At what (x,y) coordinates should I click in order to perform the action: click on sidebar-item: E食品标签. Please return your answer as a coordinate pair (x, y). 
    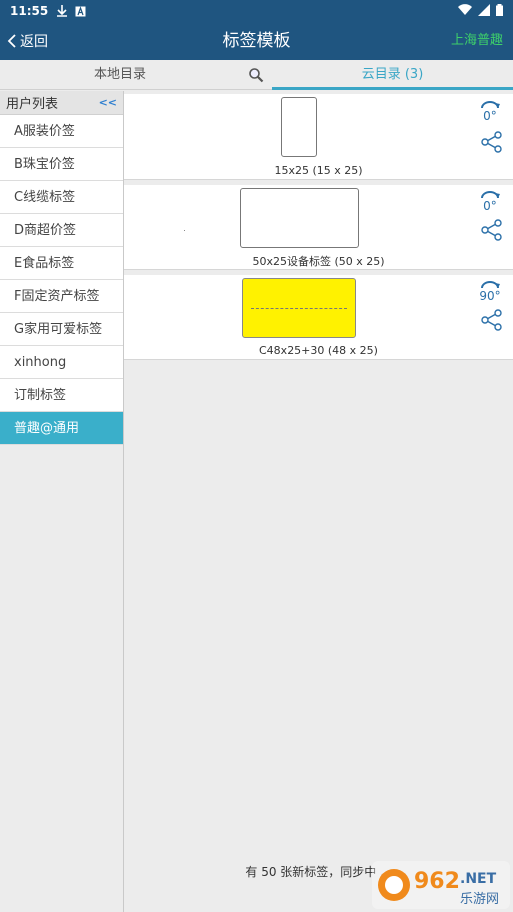
    Looking at the image, I should click on (61, 263).